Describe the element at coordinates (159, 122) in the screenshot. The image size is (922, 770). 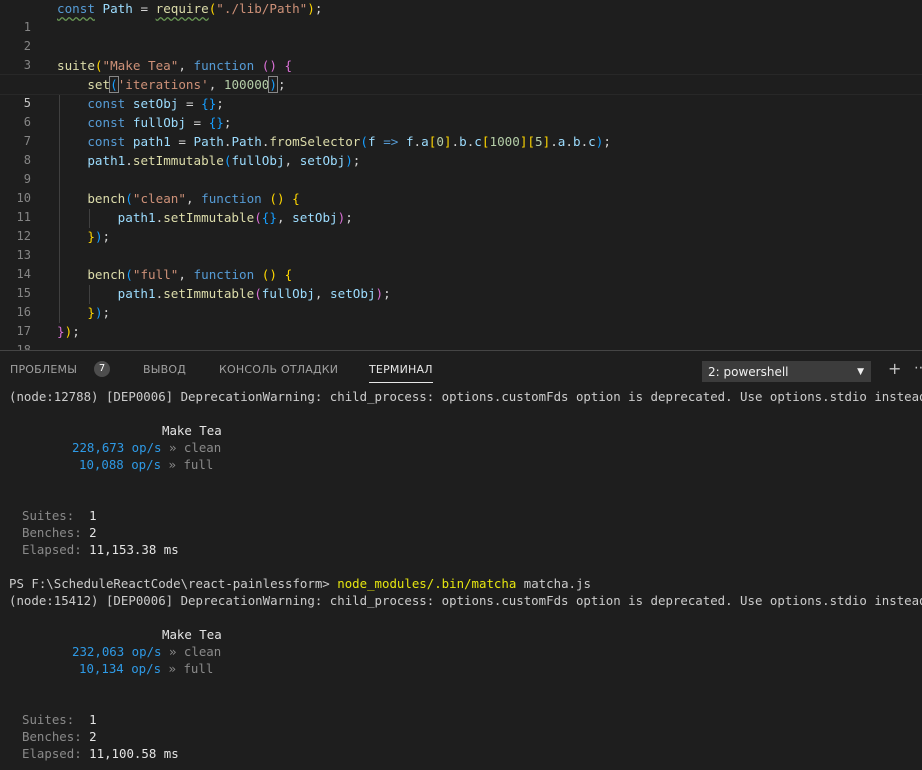
I see `code-text: const fullObj = {};` at that location.